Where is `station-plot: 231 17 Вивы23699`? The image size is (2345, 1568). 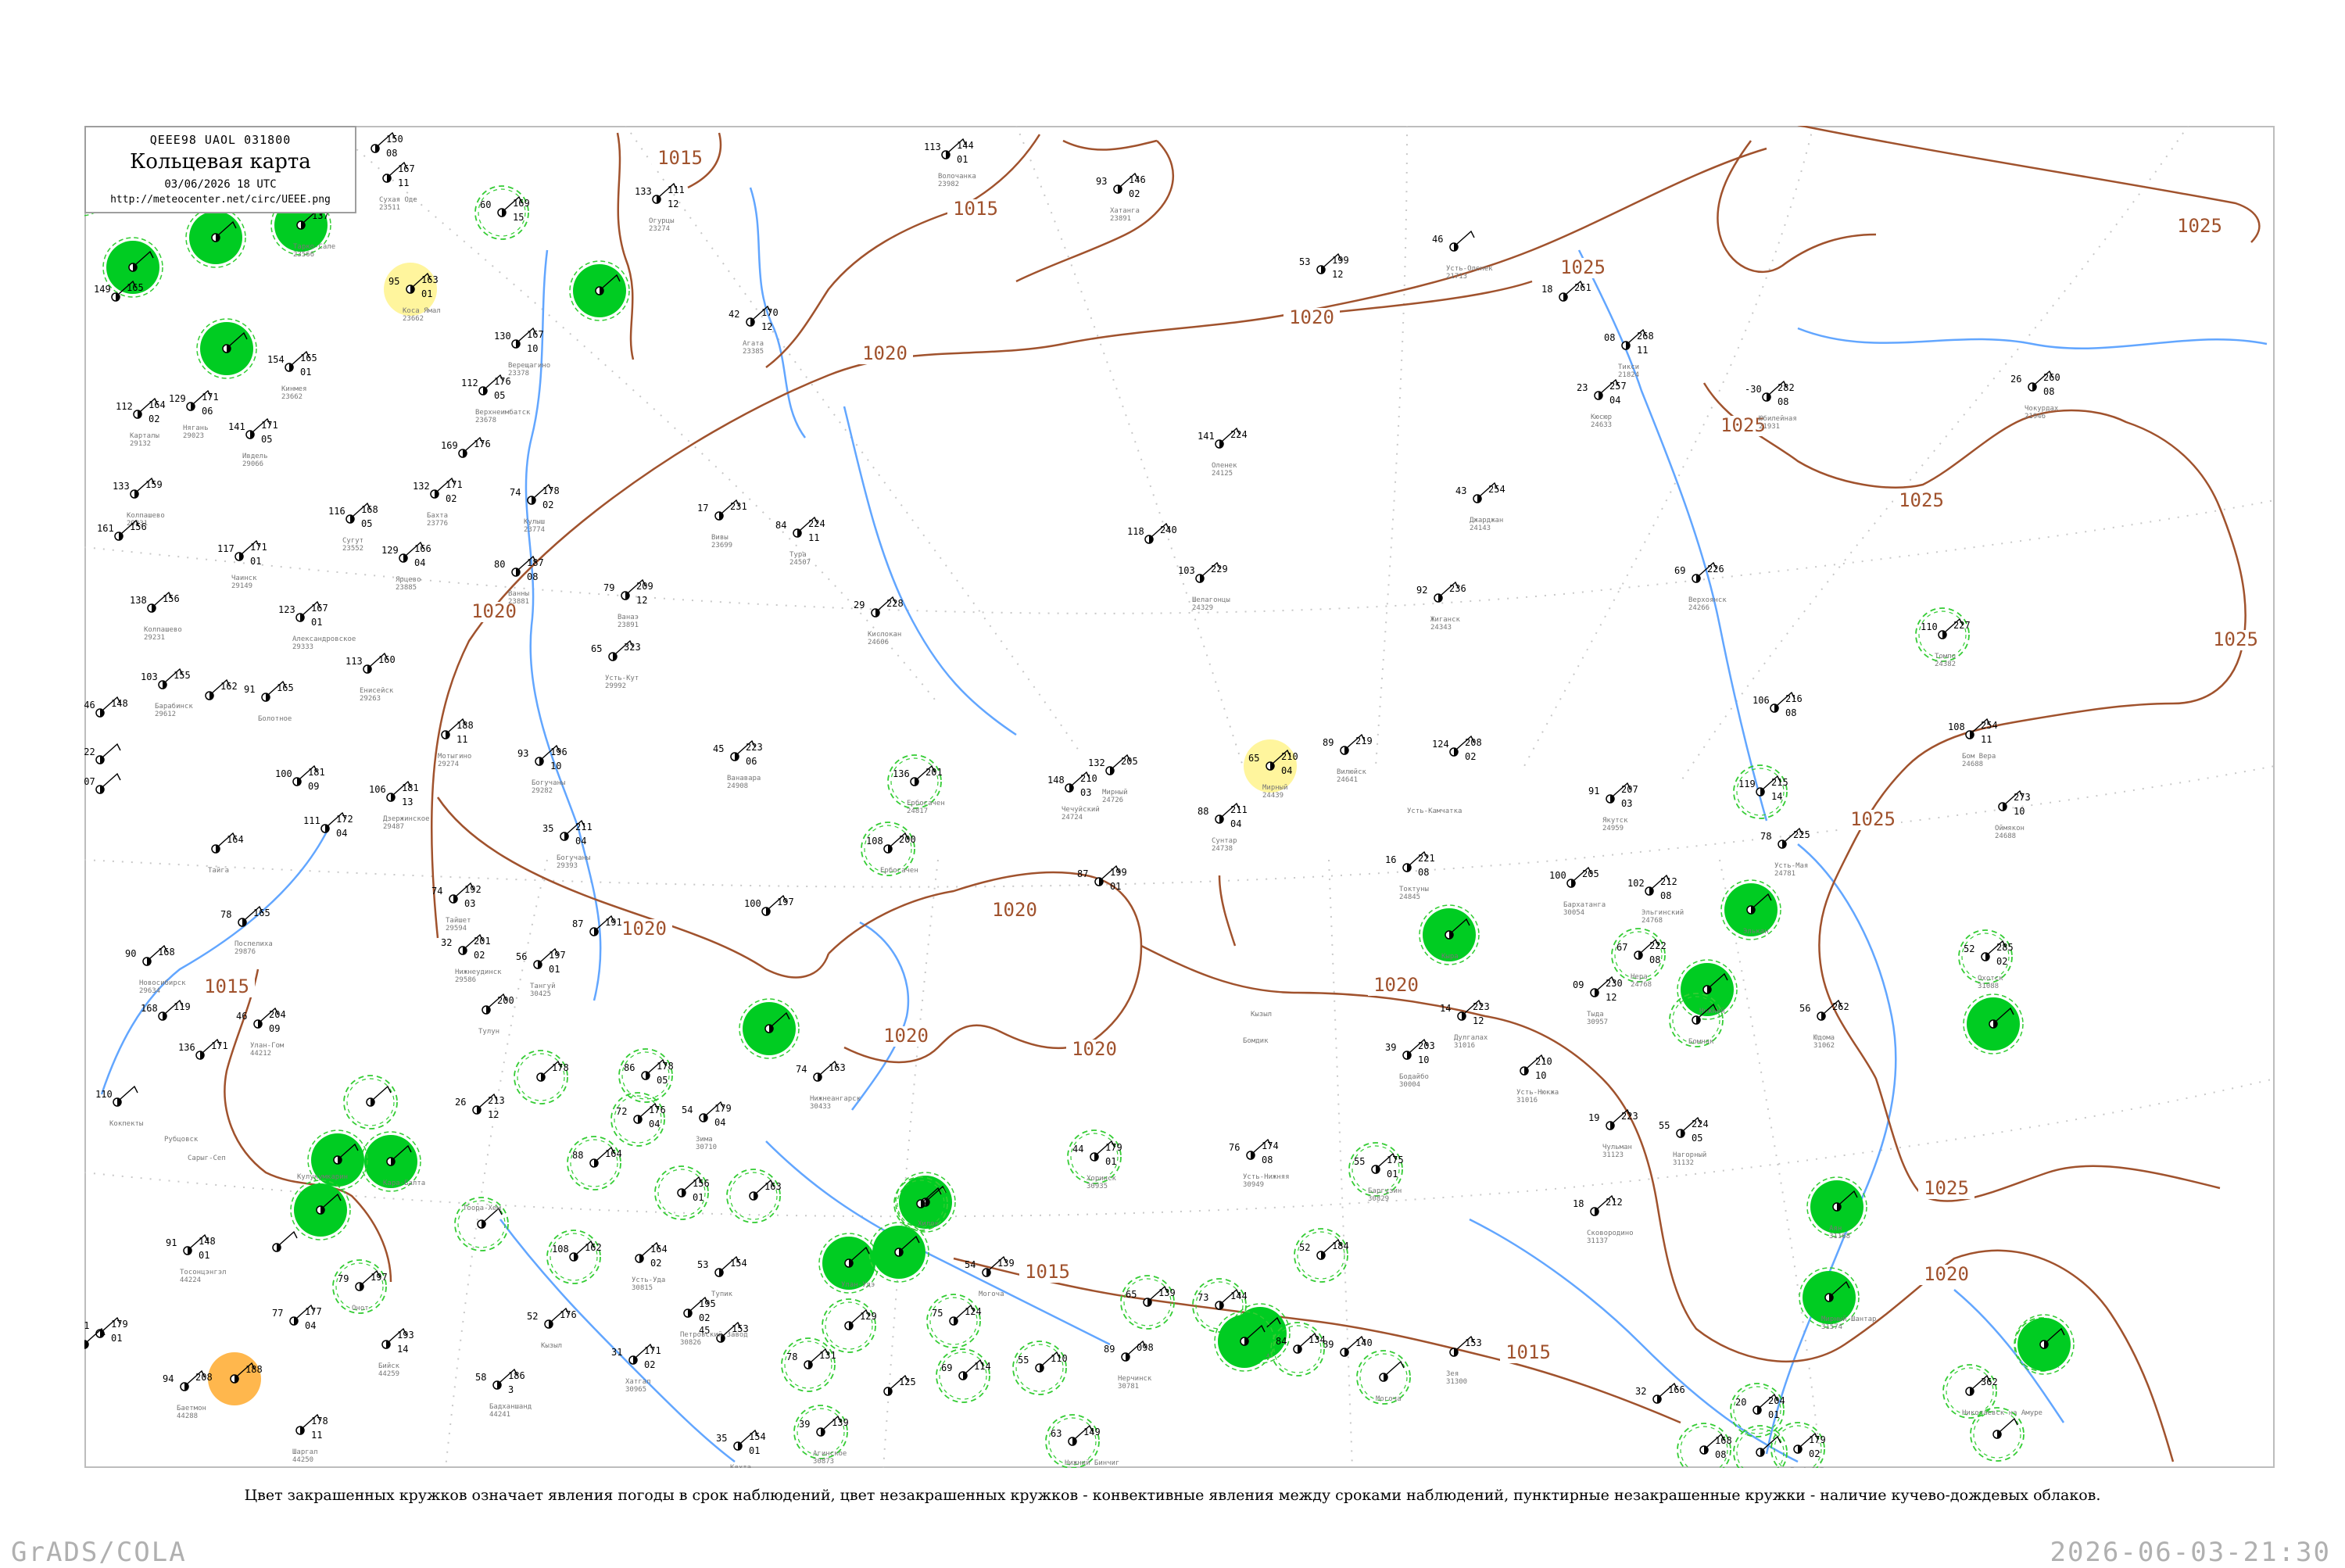
station-plot: 231 17 Вивы23699 is located at coordinates (722, 524).